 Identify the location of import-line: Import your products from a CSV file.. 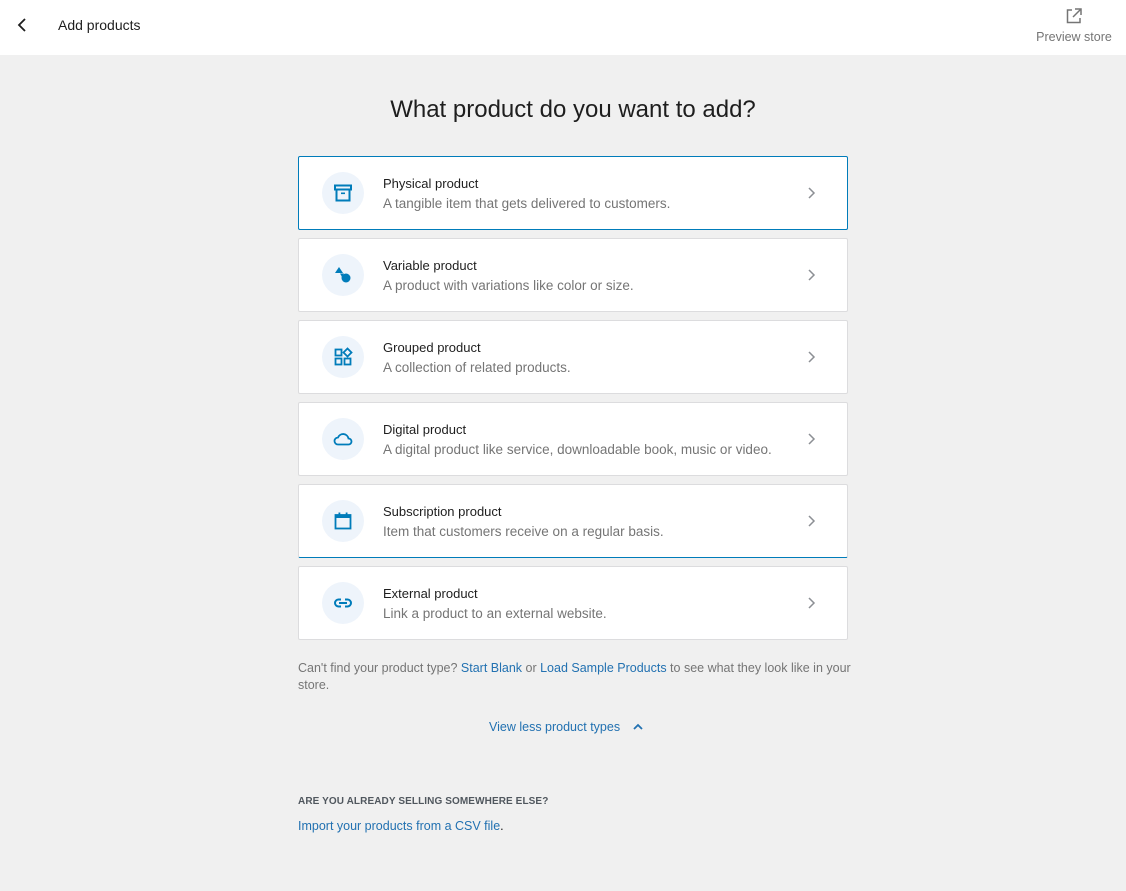
(401, 826).